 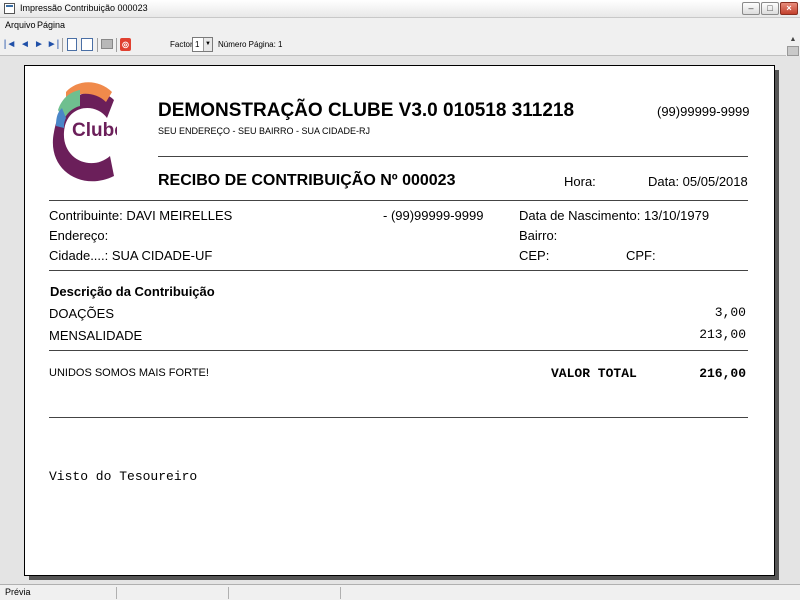 What do you see at coordinates (132, 291) in the screenshot?
I see `description-title: Descrição da Contribuição` at bounding box center [132, 291].